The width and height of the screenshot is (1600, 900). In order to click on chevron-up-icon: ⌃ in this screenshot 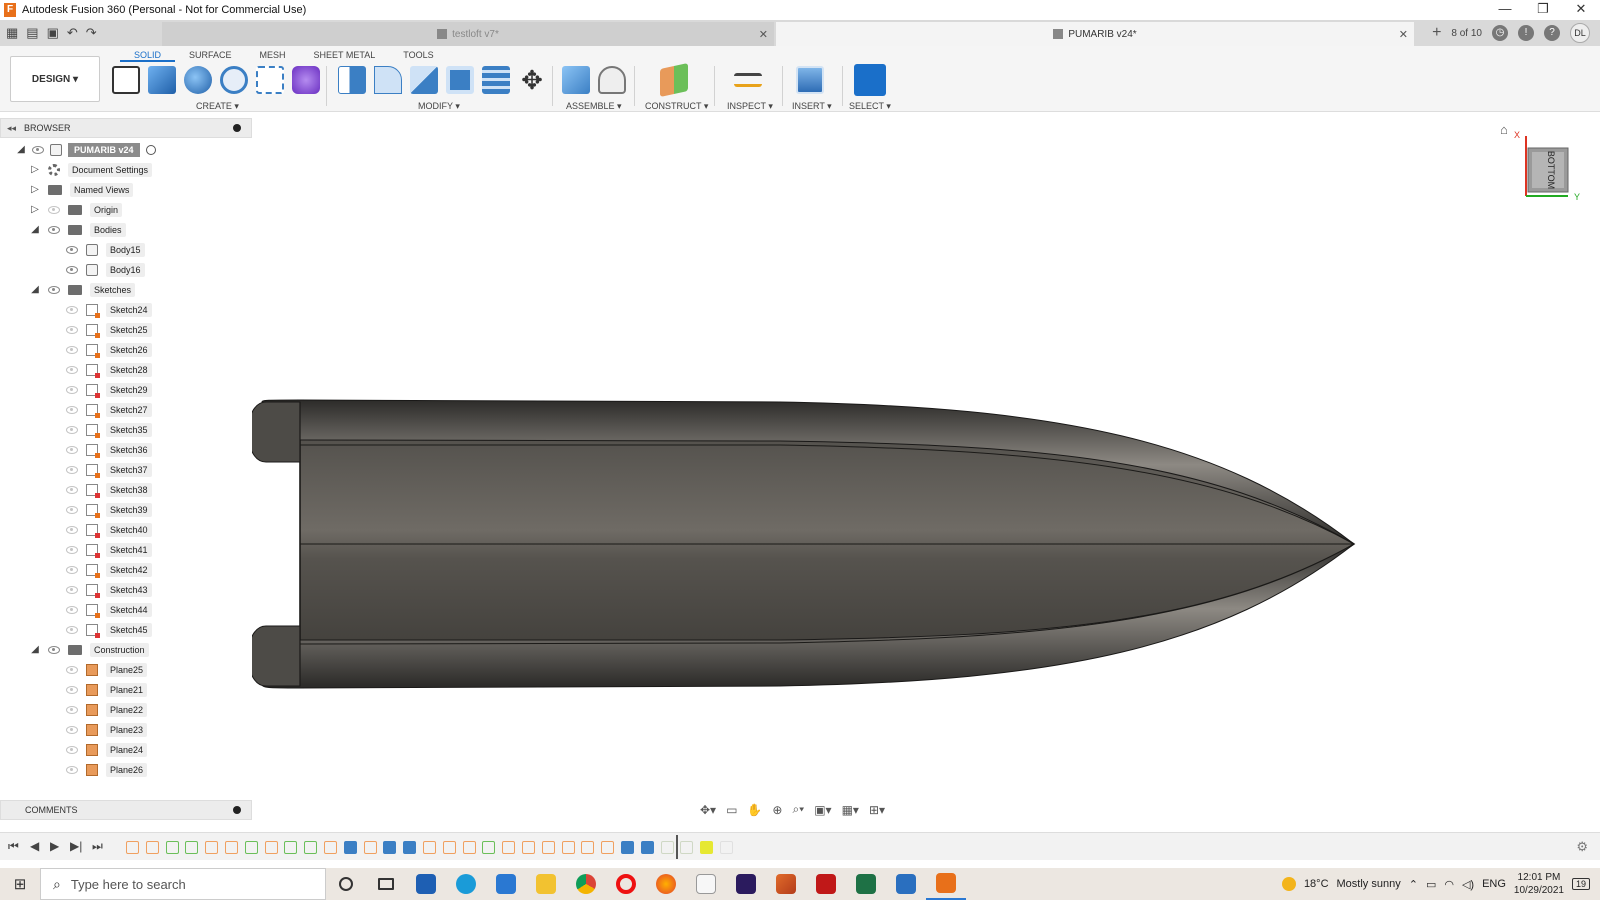, I will do `click(1413, 884)`.